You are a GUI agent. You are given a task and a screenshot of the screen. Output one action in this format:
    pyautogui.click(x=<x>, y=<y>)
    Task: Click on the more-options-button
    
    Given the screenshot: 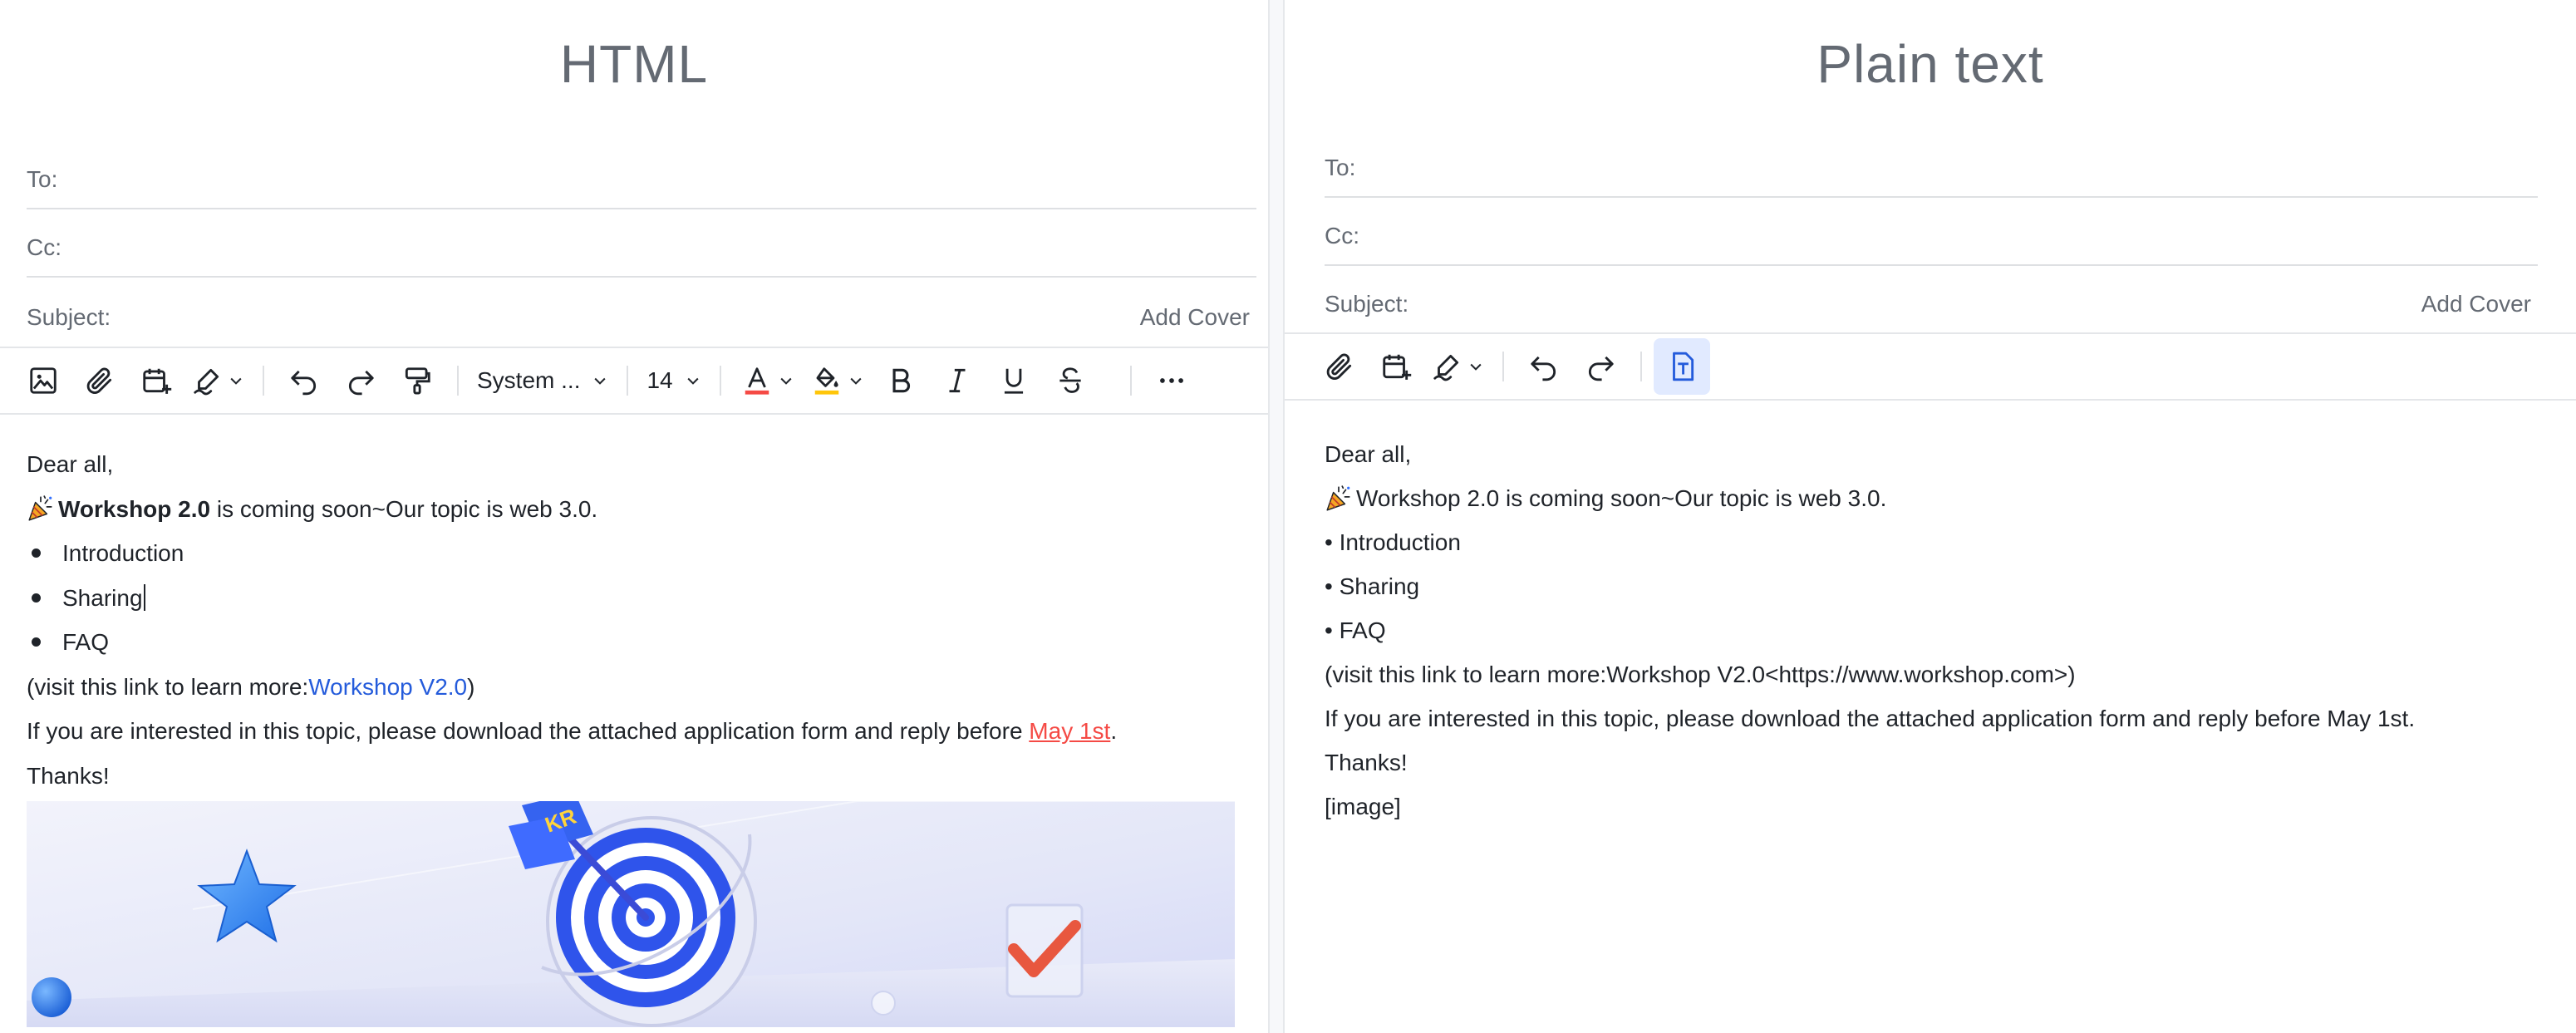 What is the action you would take?
    pyautogui.click(x=1171, y=380)
    